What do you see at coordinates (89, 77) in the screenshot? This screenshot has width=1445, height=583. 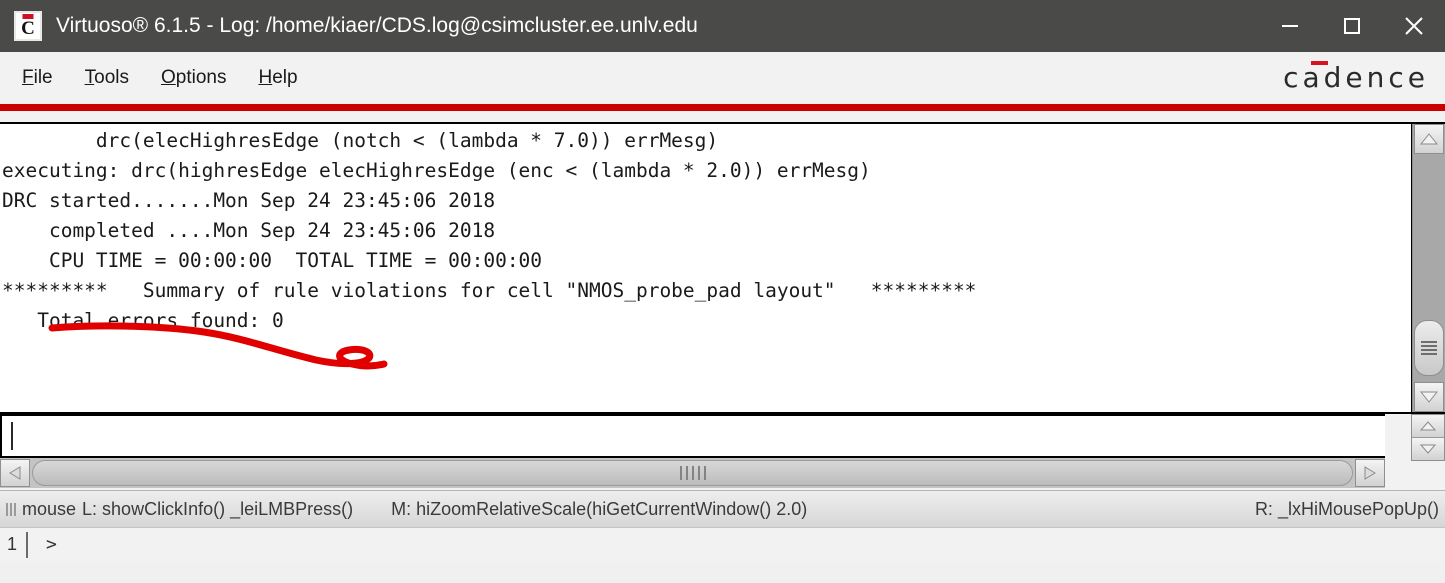 I see `menu-tools-mnemonic: T` at bounding box center [89, 77].